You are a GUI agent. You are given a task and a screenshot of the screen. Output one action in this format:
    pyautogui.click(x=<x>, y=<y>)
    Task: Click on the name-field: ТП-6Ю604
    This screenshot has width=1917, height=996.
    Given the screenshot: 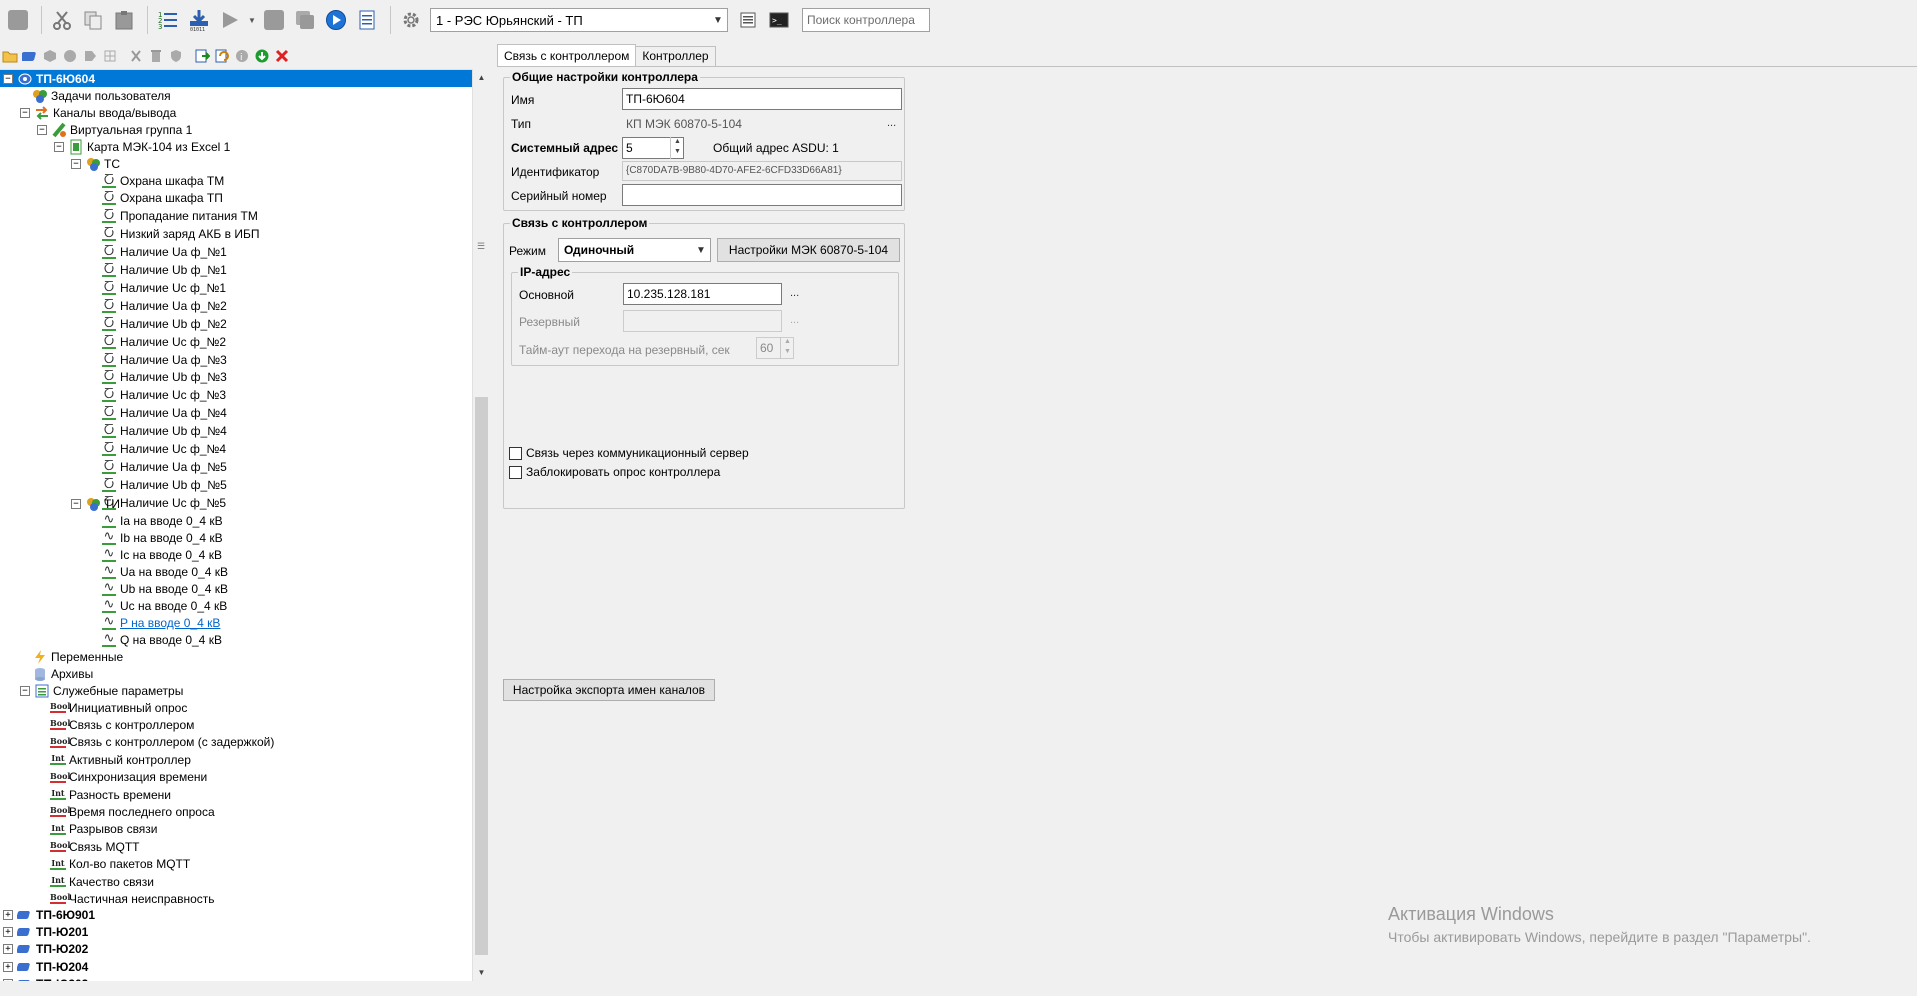 What is the action you would take?
    pyautogui.click(x=762, y=99)
    